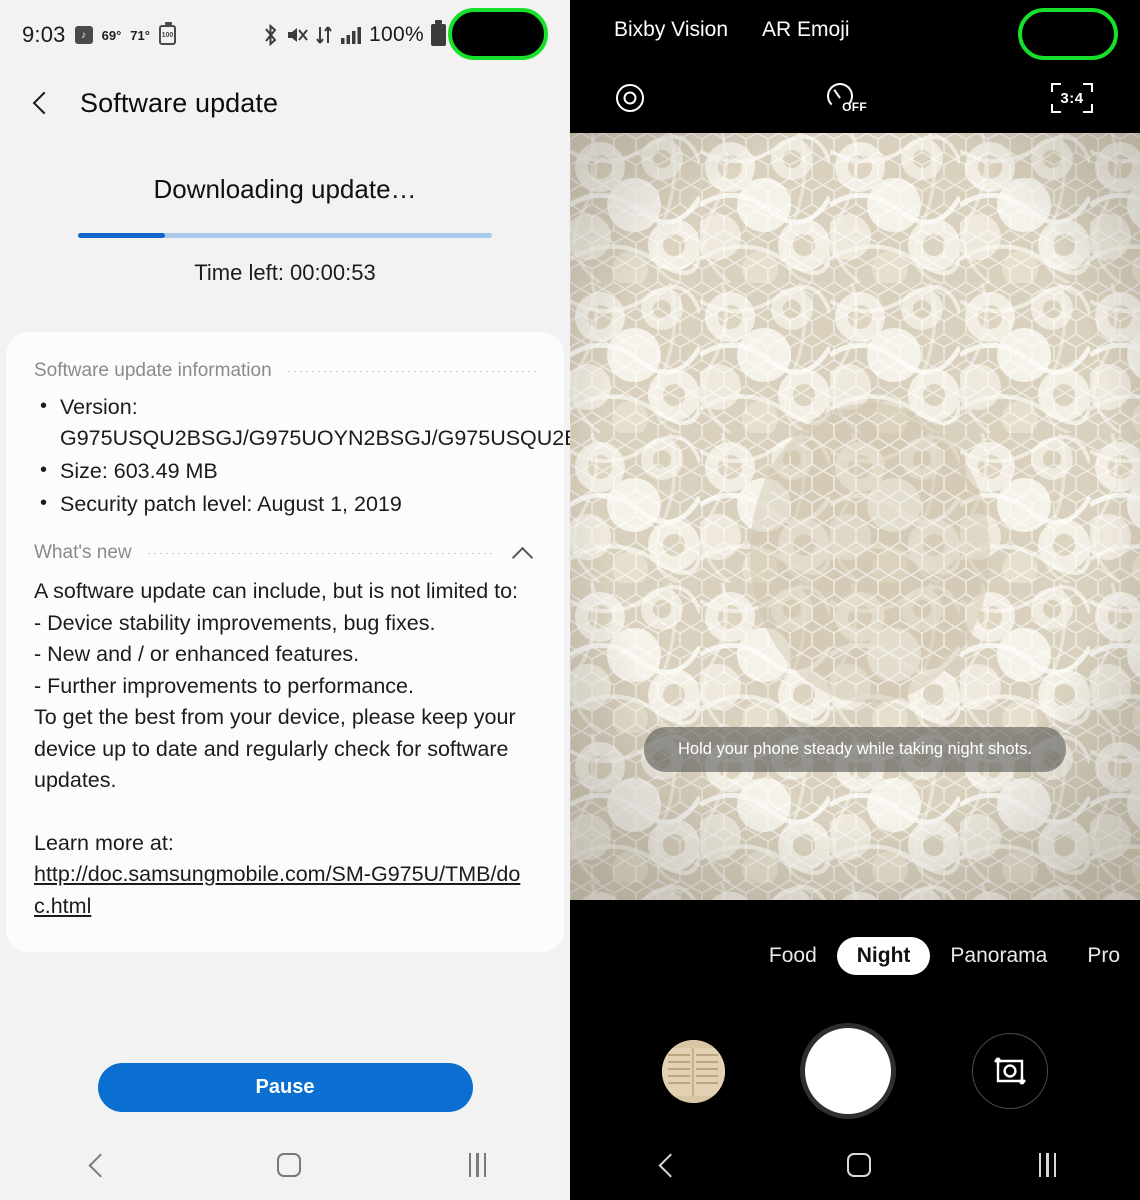  What do you see at coordinates (806, 30) in the screenshot?
I see `ar-emoji-tab: AR Emoji` at bounding box center [806, 30].